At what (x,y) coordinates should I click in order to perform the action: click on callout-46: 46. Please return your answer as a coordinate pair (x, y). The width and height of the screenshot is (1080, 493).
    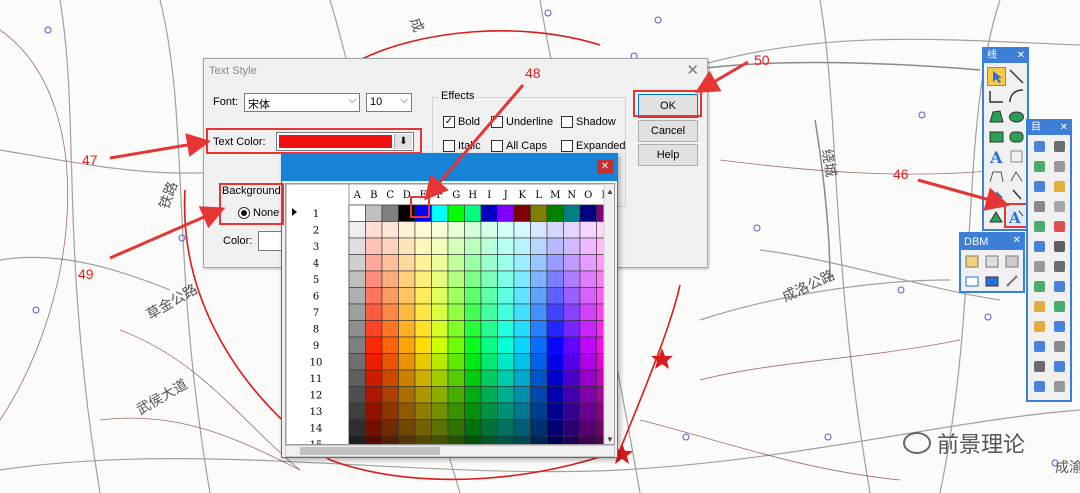
    Looking at the image, I should click on (901, 174).